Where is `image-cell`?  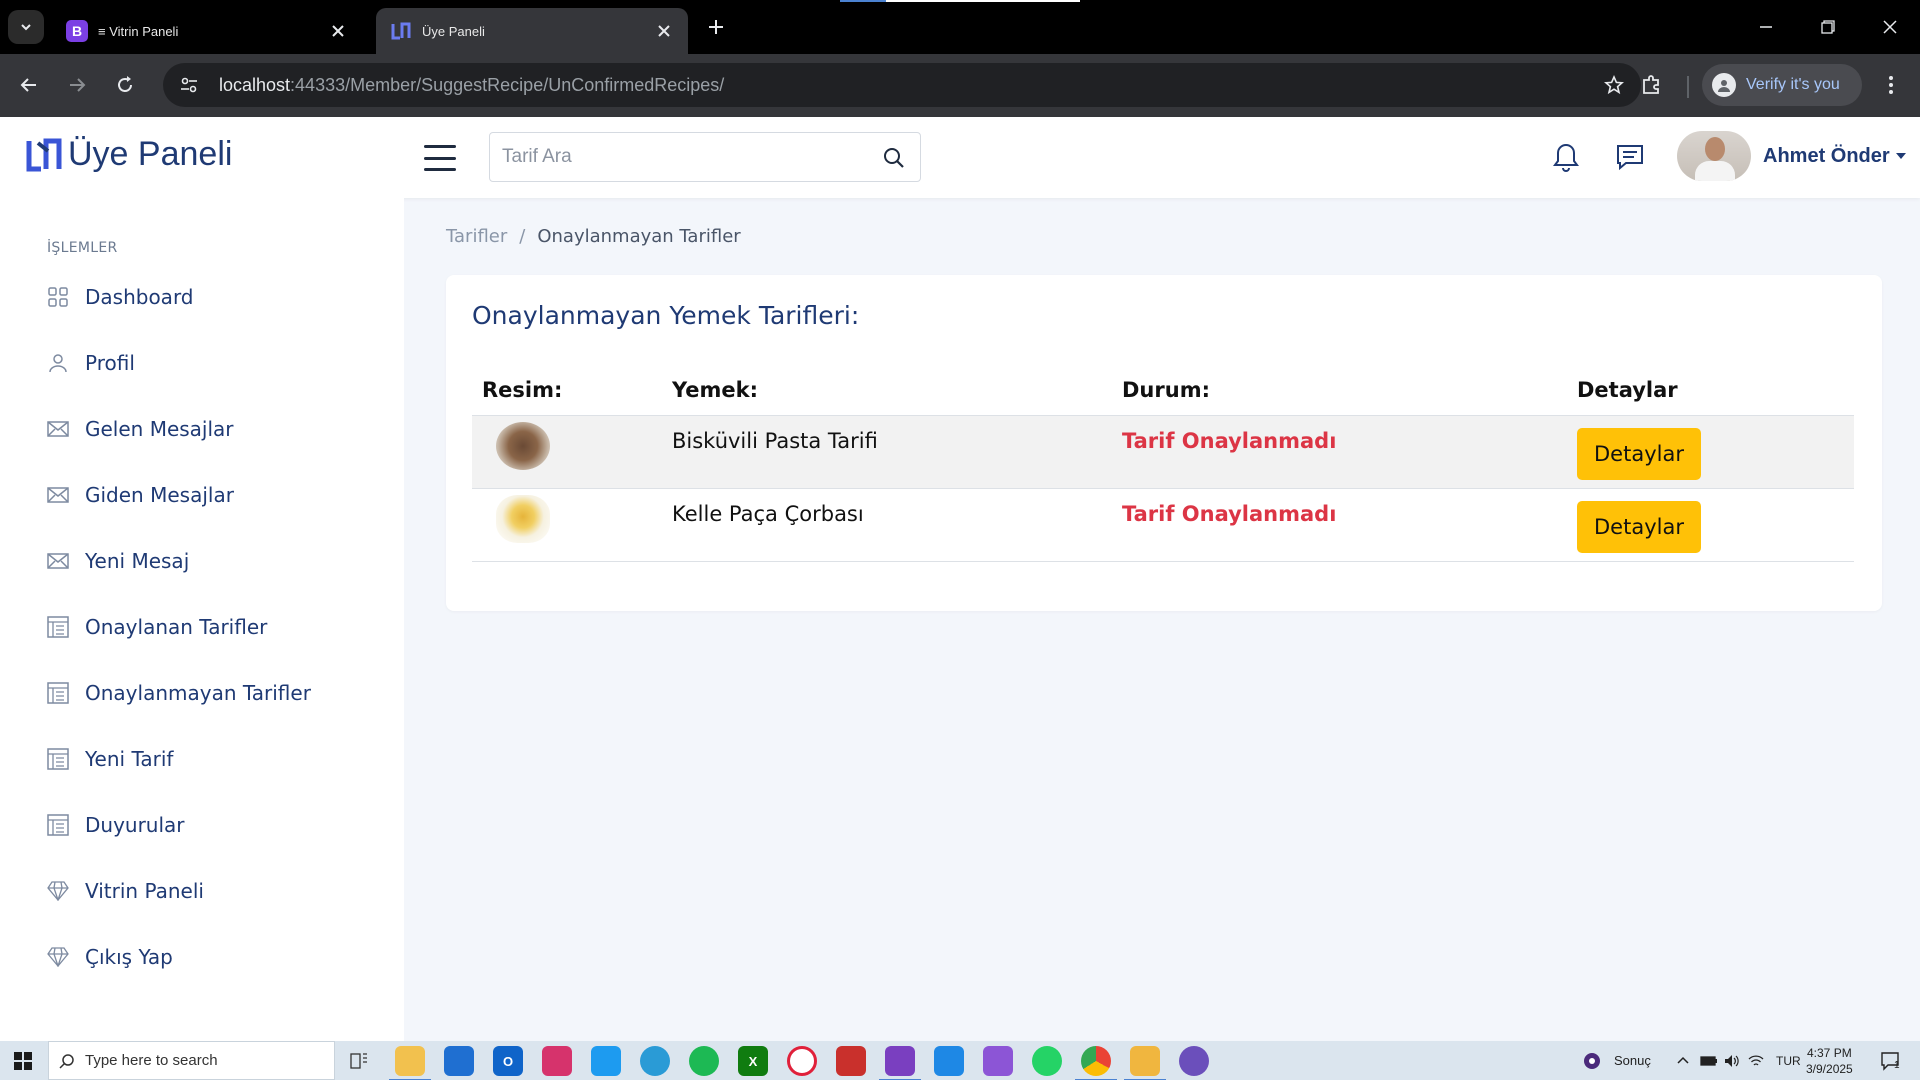 image-cell is located at coordinates (567, 452).